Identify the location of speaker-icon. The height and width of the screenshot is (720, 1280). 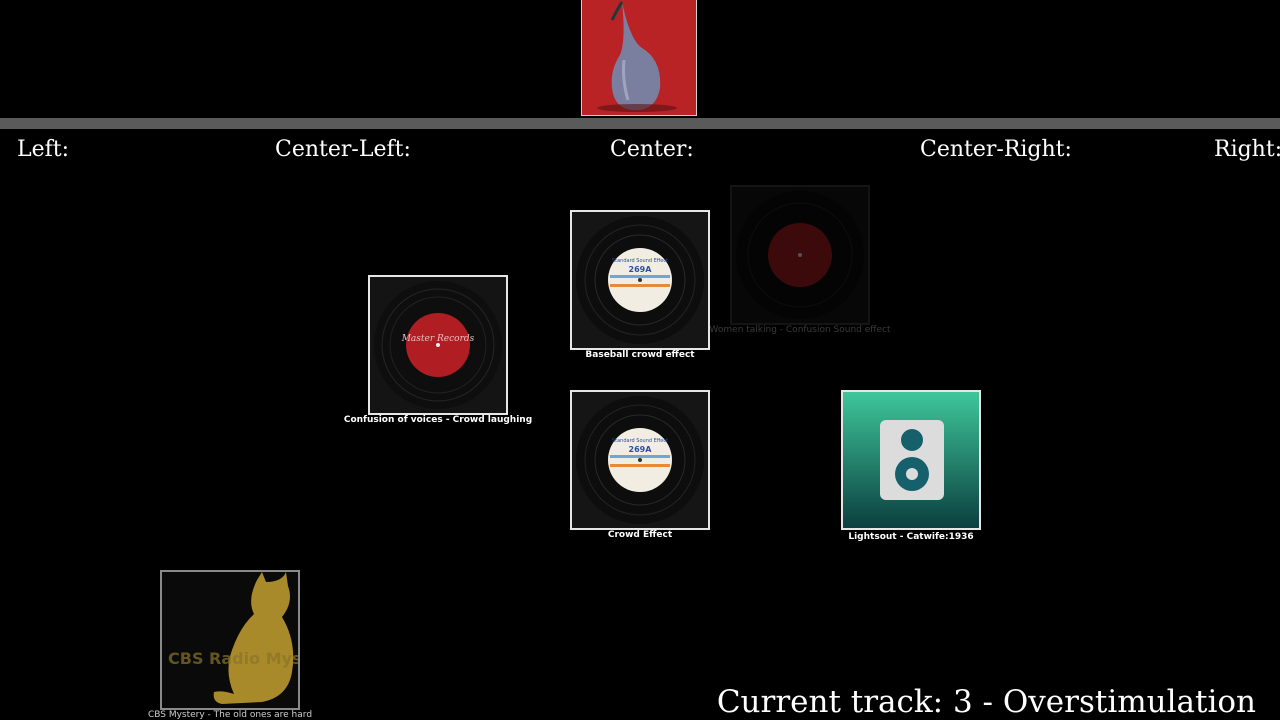
(911, 460).